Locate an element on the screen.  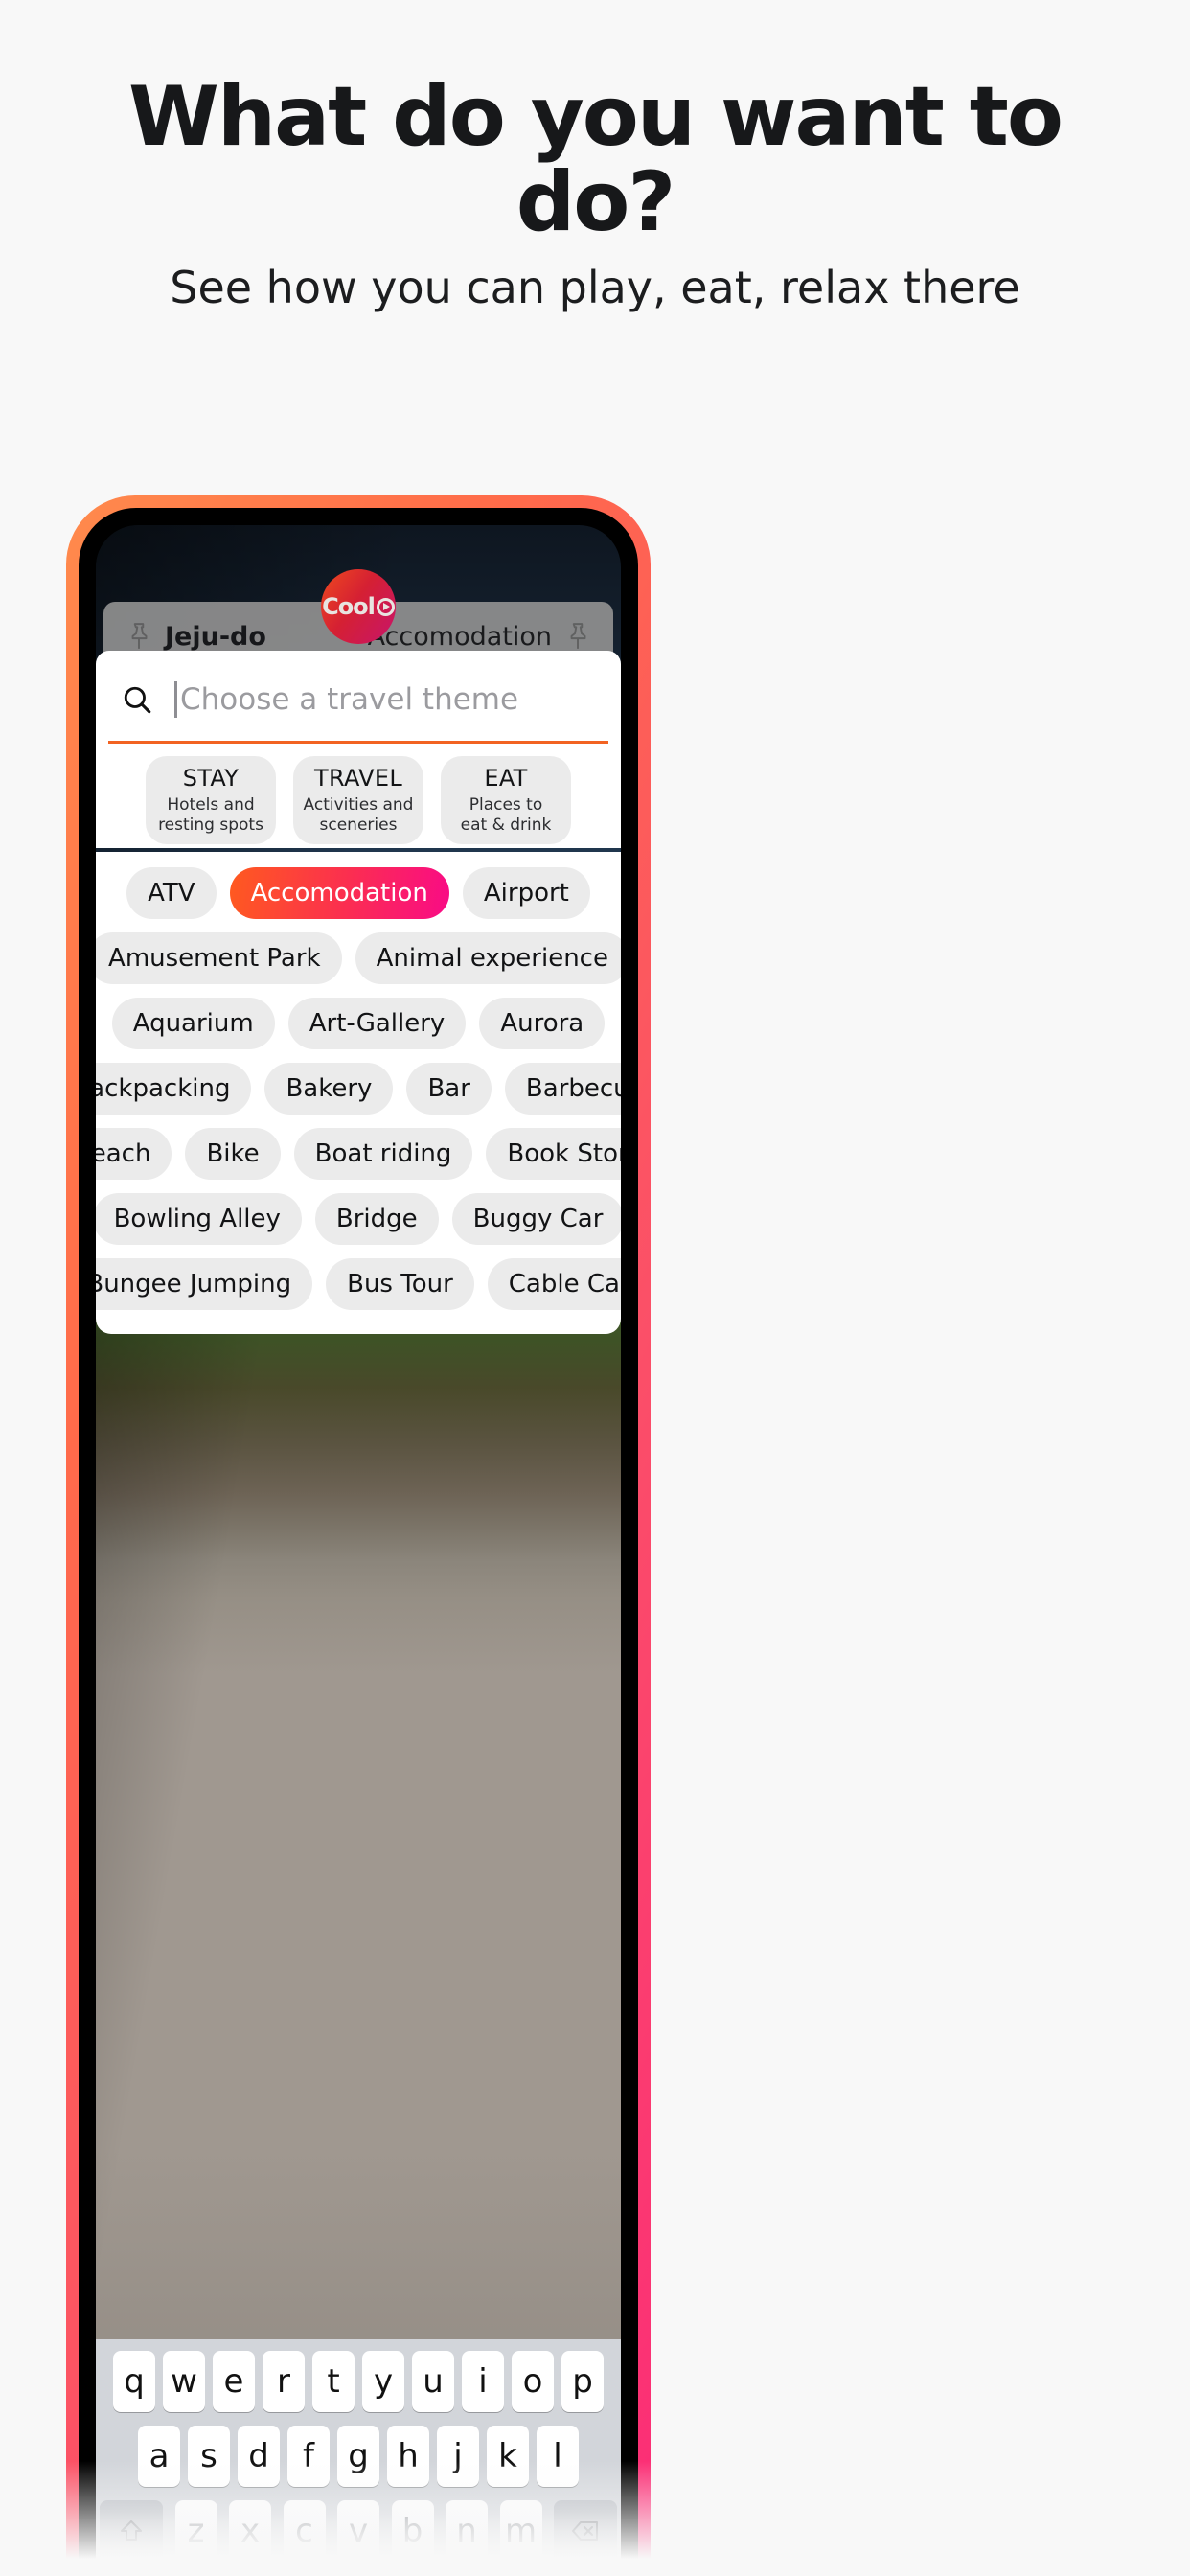
keyboard-row-3: zxcvbnm is located at coordinates (358, 2531).